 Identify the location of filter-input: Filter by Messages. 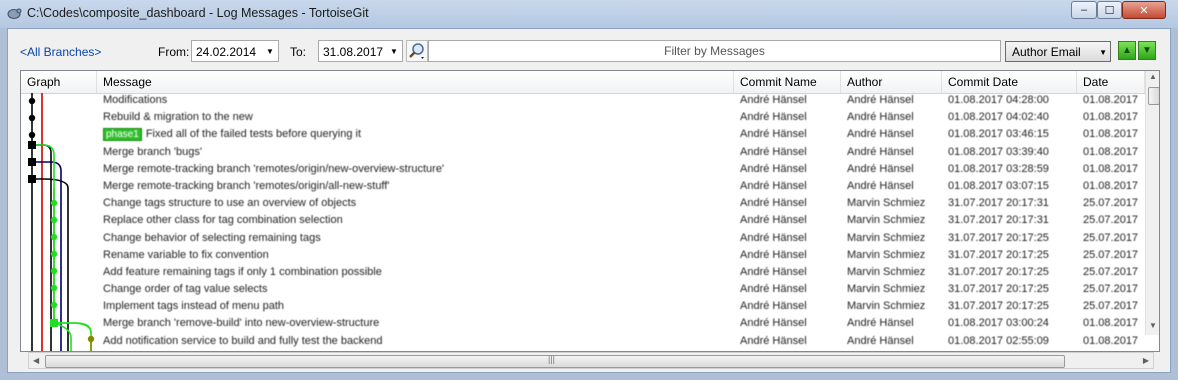
(714, 51).